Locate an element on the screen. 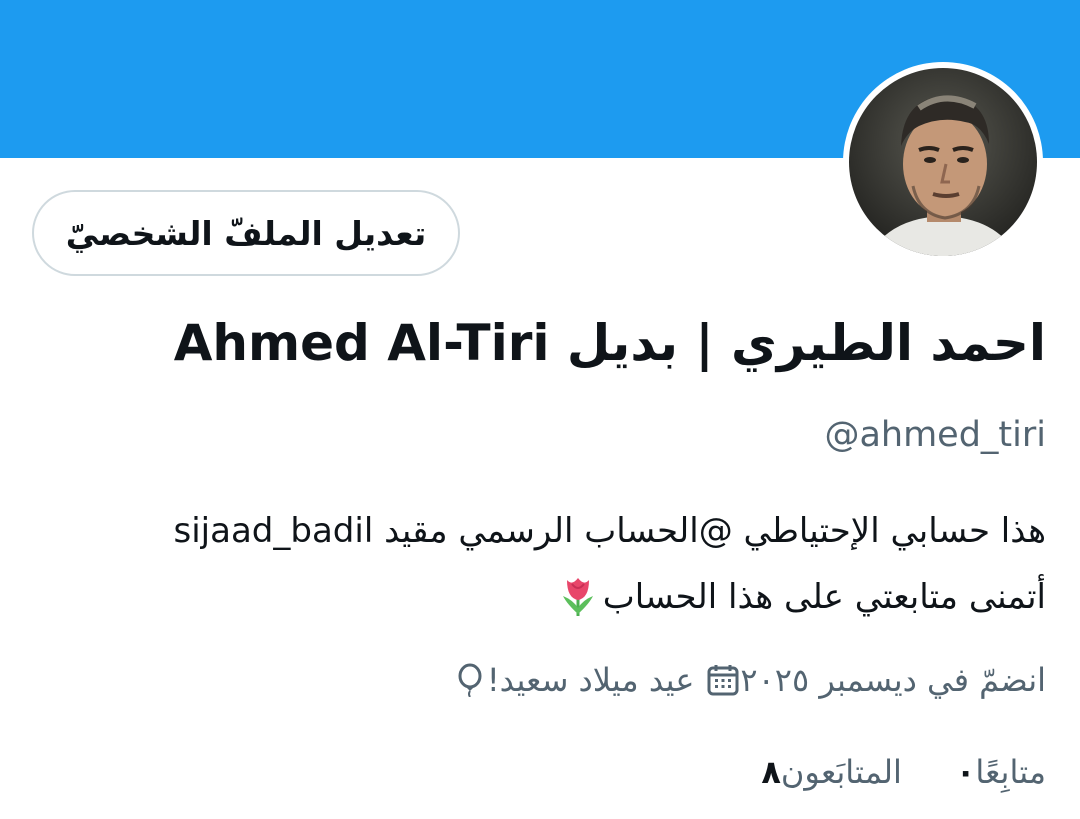  following-count: ٠ is located at coordinates (965, 772).